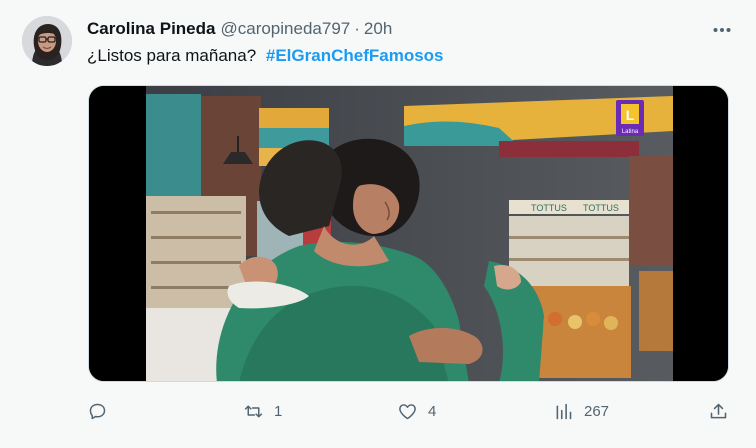 Image resolution: width=756 pixels, height=448 pixels. I want to click on like-button: 4, so click(416, 411).